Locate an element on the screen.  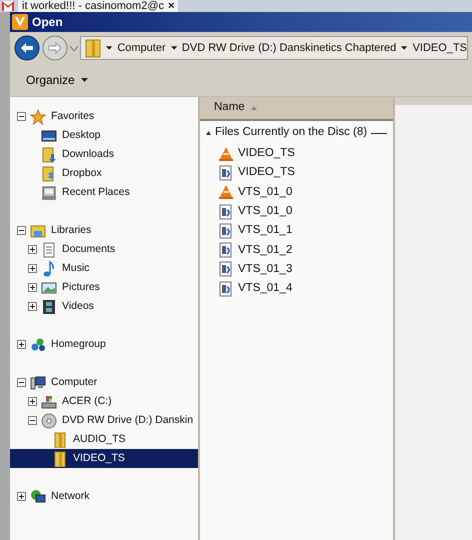
tree-item: Recent Places is located at coordinates (104, 192).